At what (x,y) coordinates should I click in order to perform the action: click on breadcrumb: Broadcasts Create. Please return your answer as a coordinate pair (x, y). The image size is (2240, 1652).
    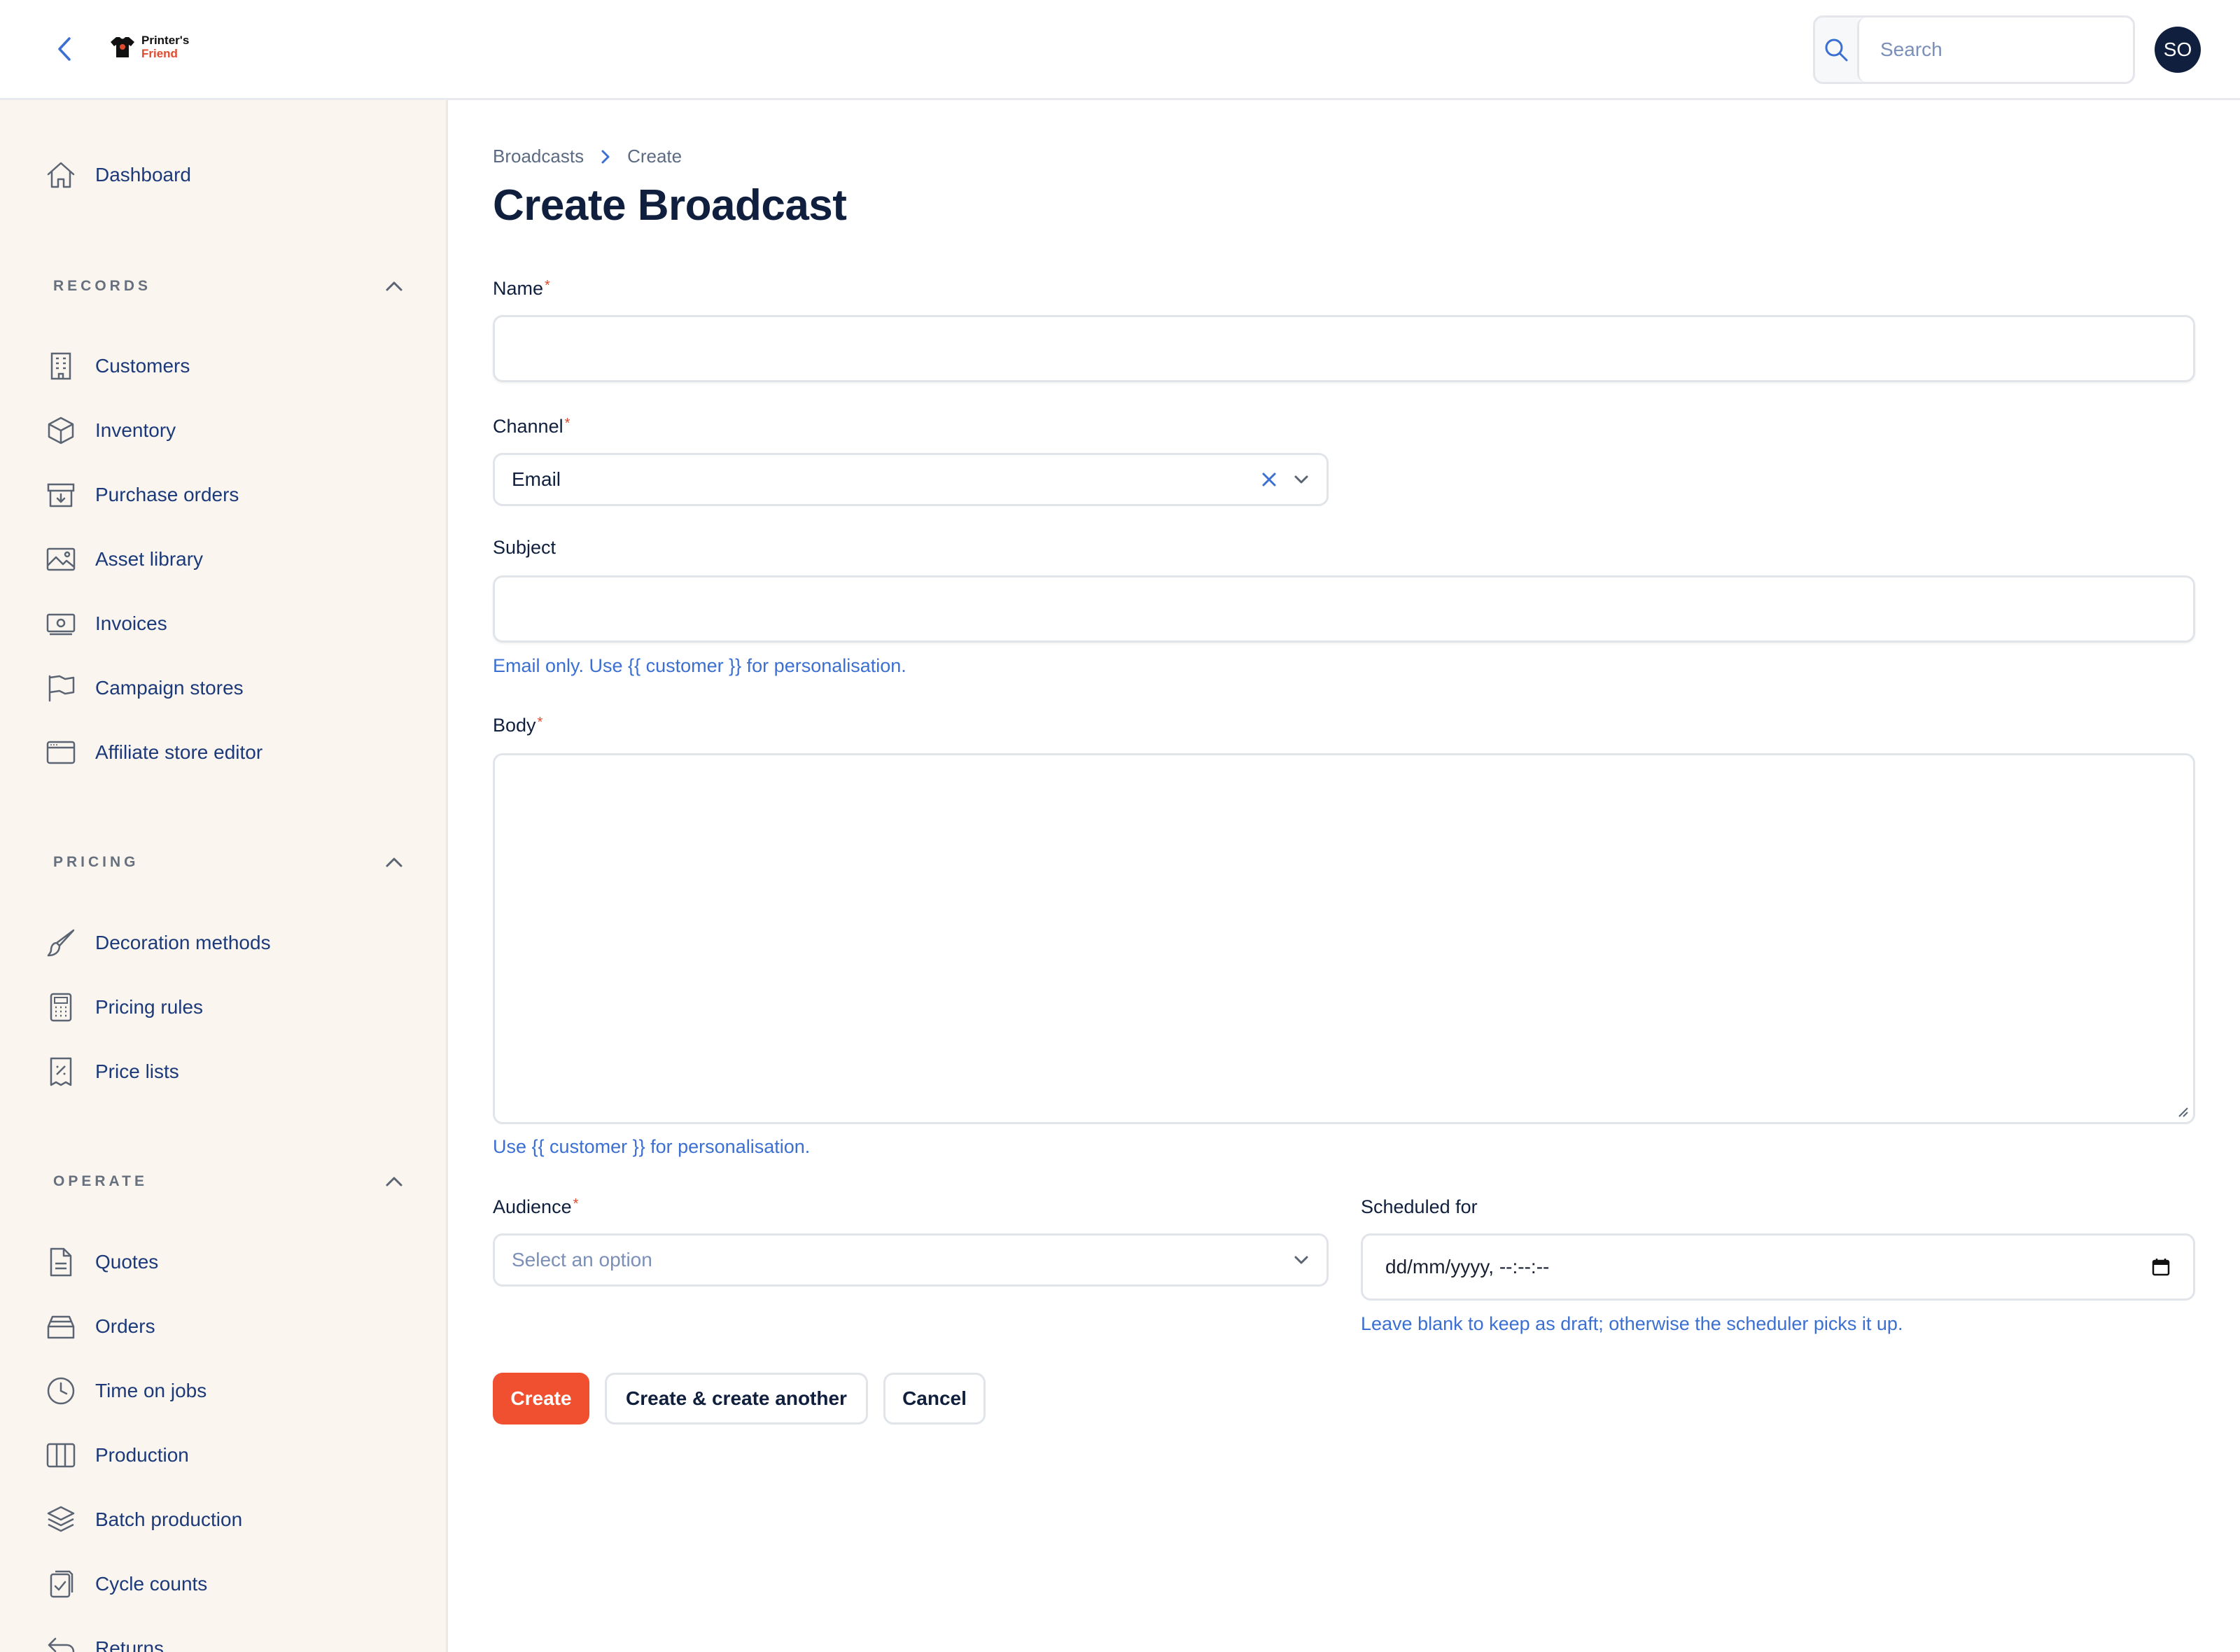
    Looking at the image, I should click on (587, 156).